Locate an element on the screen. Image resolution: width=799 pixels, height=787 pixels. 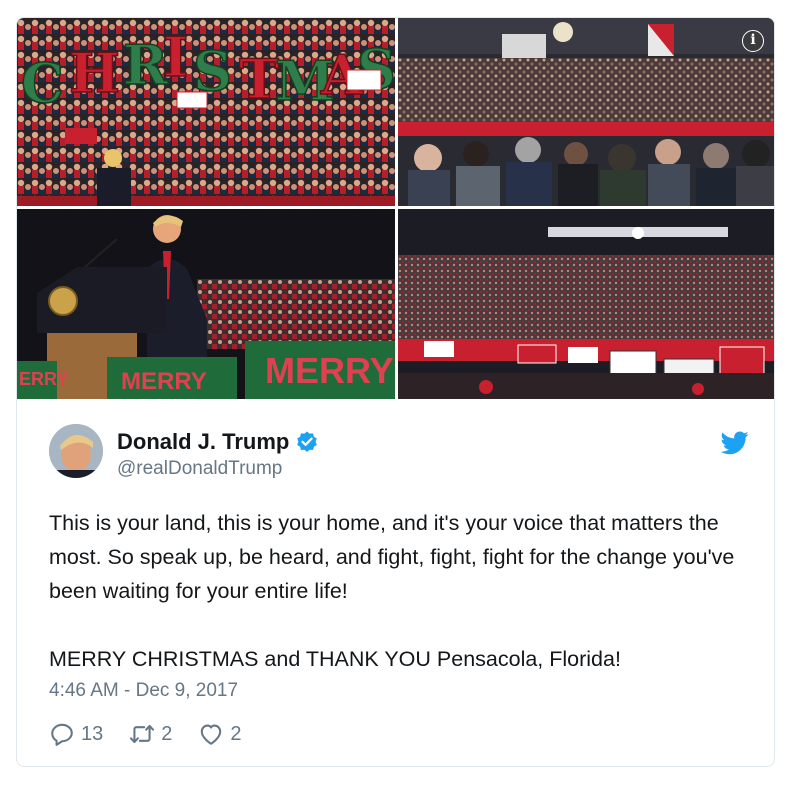
arena-crowd-image is located at coordinates (586, 112).